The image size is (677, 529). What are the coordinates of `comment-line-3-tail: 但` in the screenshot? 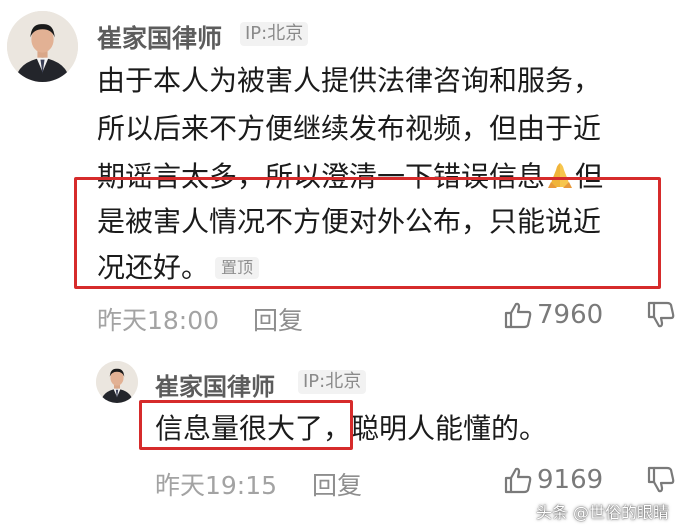 It's located at (589, 176).